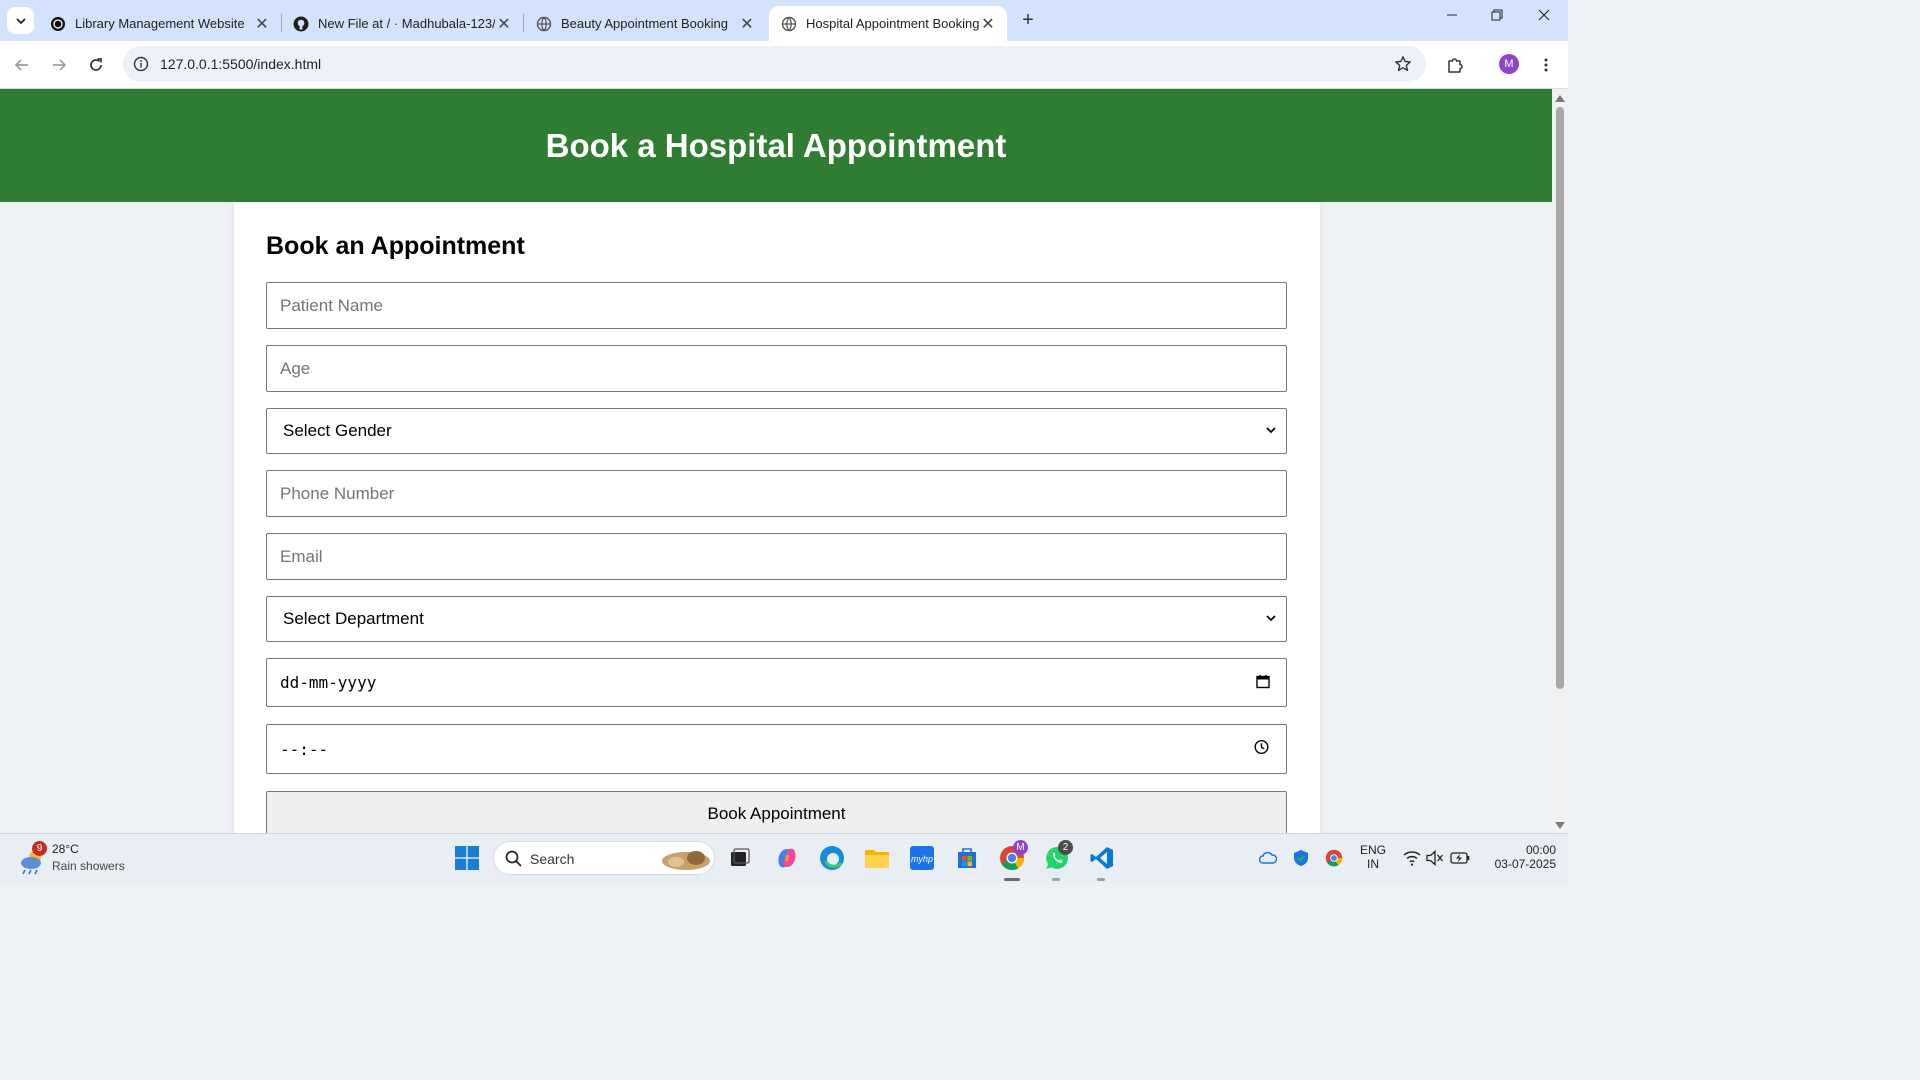 Image resolution: width=1920 pixels, height=1080 pixels. Describe the element at coordinates (353, 618) in the screenshot. I see `department-selected-value: Select Department` at that location.